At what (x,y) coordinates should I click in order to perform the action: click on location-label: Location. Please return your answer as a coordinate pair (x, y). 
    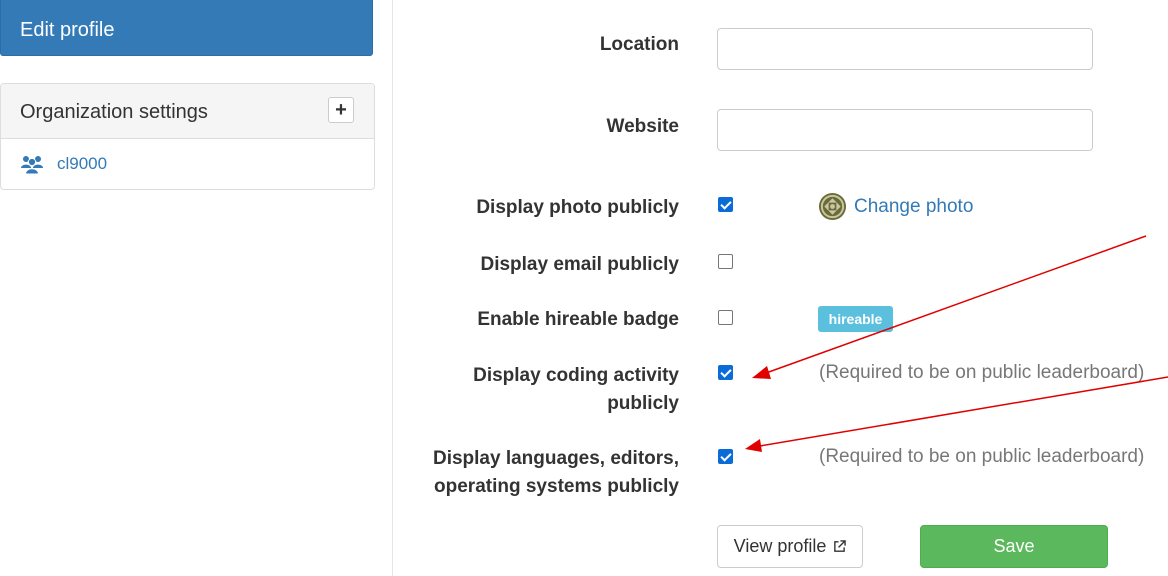
    Looking at the image, I should click on (639, 44).